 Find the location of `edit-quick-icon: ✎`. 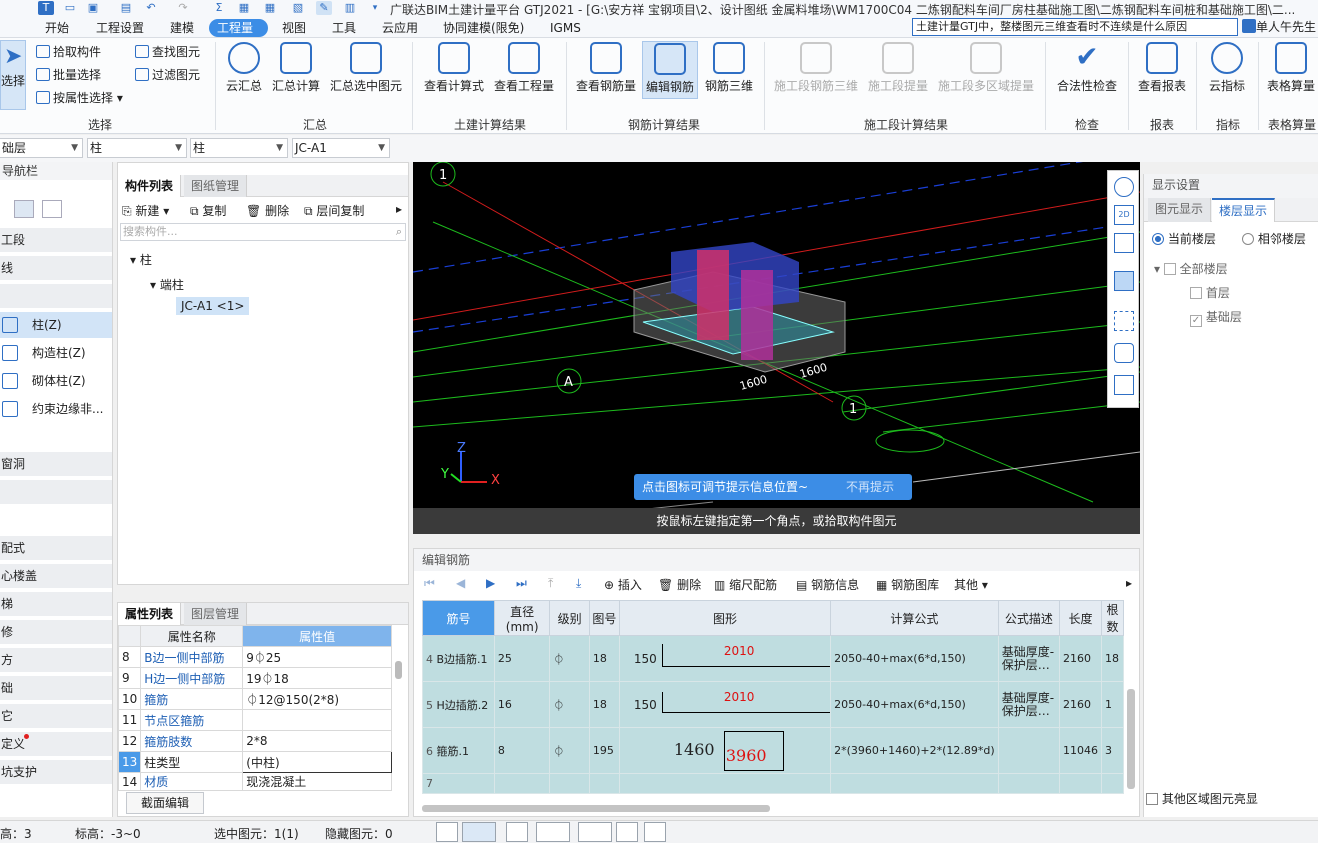

edit-quick-icon: ✎ is located at coordinates (324, 8).